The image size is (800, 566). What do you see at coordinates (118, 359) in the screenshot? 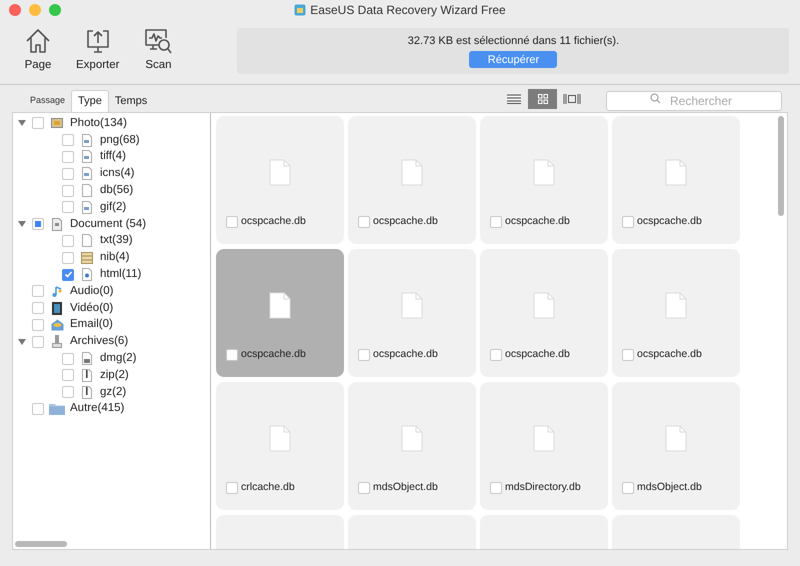
I see `category-label: dmg(2)` at bounding box center [118, 359].